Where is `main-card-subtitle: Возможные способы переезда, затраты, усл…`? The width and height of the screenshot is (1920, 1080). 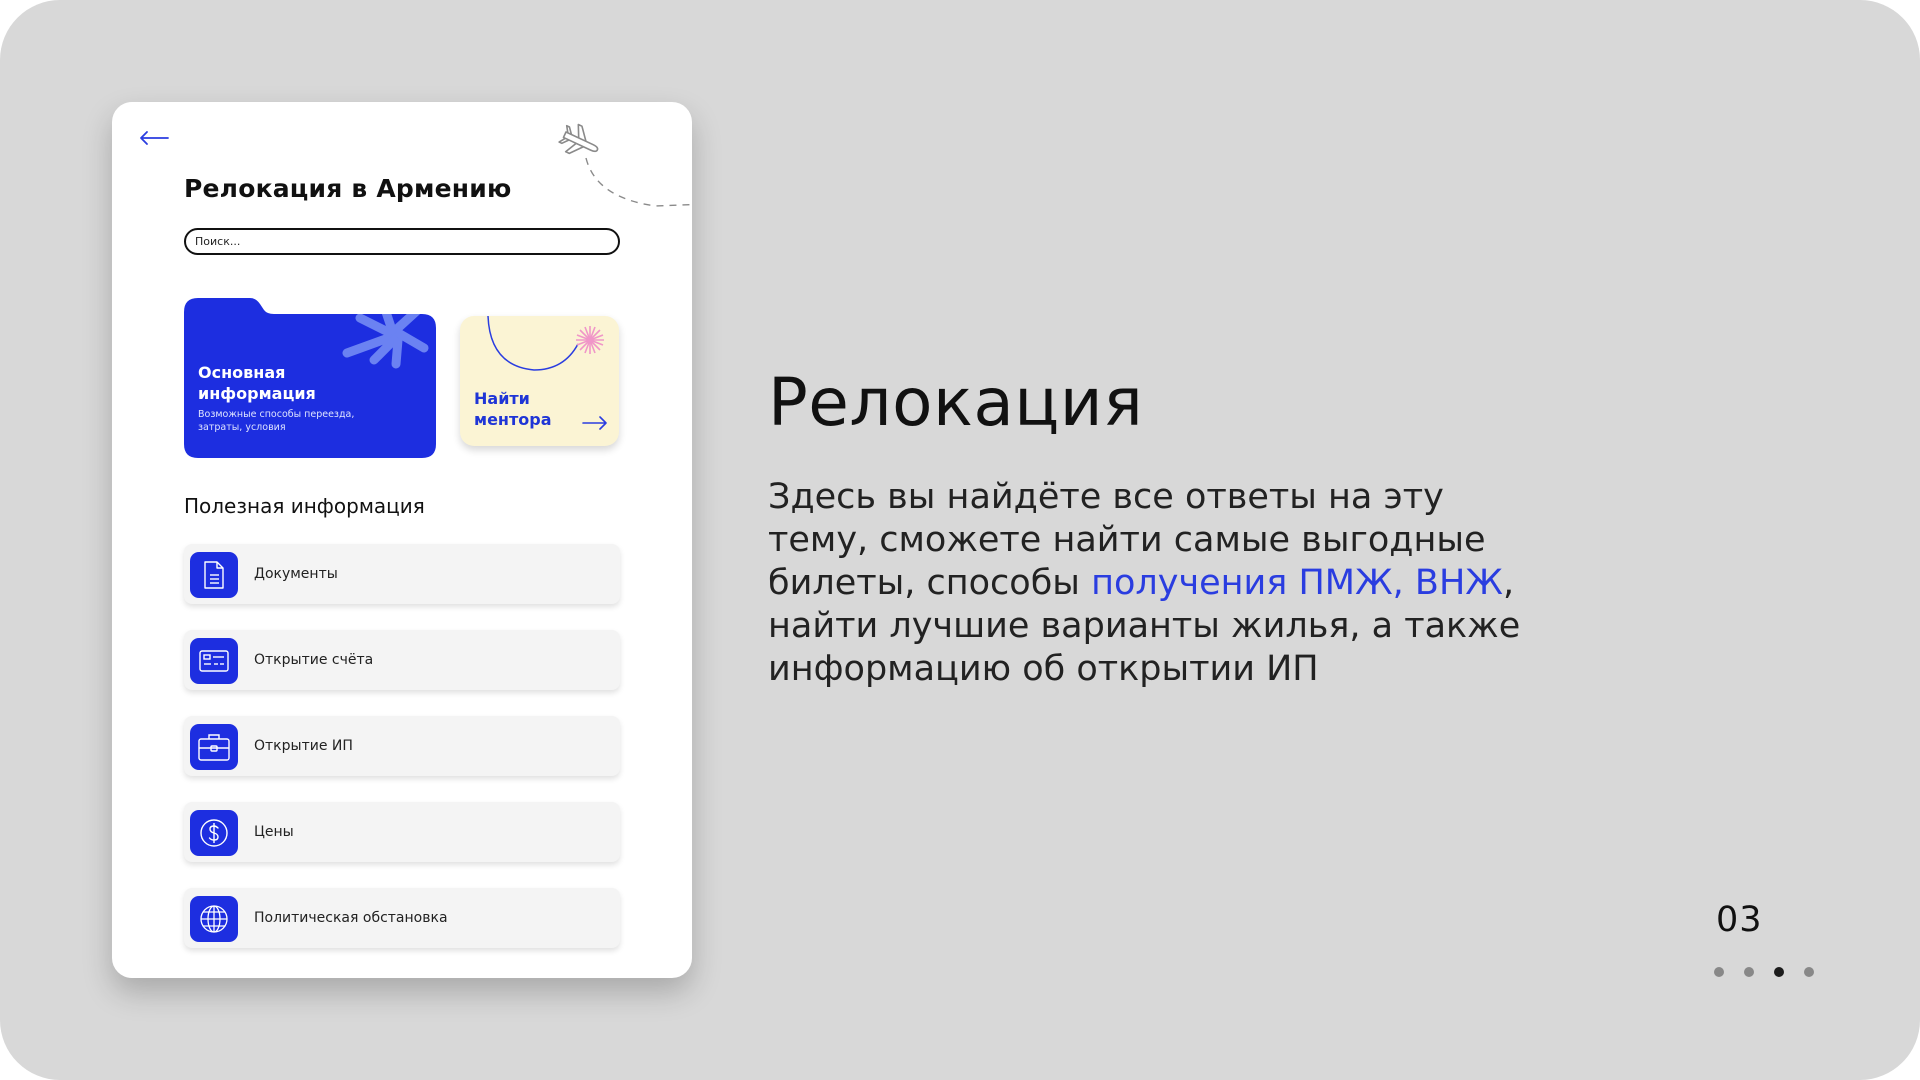
main-card-subtitle: Возможные способы переезда, затраты, усл… is located at coordinates (276, 421).